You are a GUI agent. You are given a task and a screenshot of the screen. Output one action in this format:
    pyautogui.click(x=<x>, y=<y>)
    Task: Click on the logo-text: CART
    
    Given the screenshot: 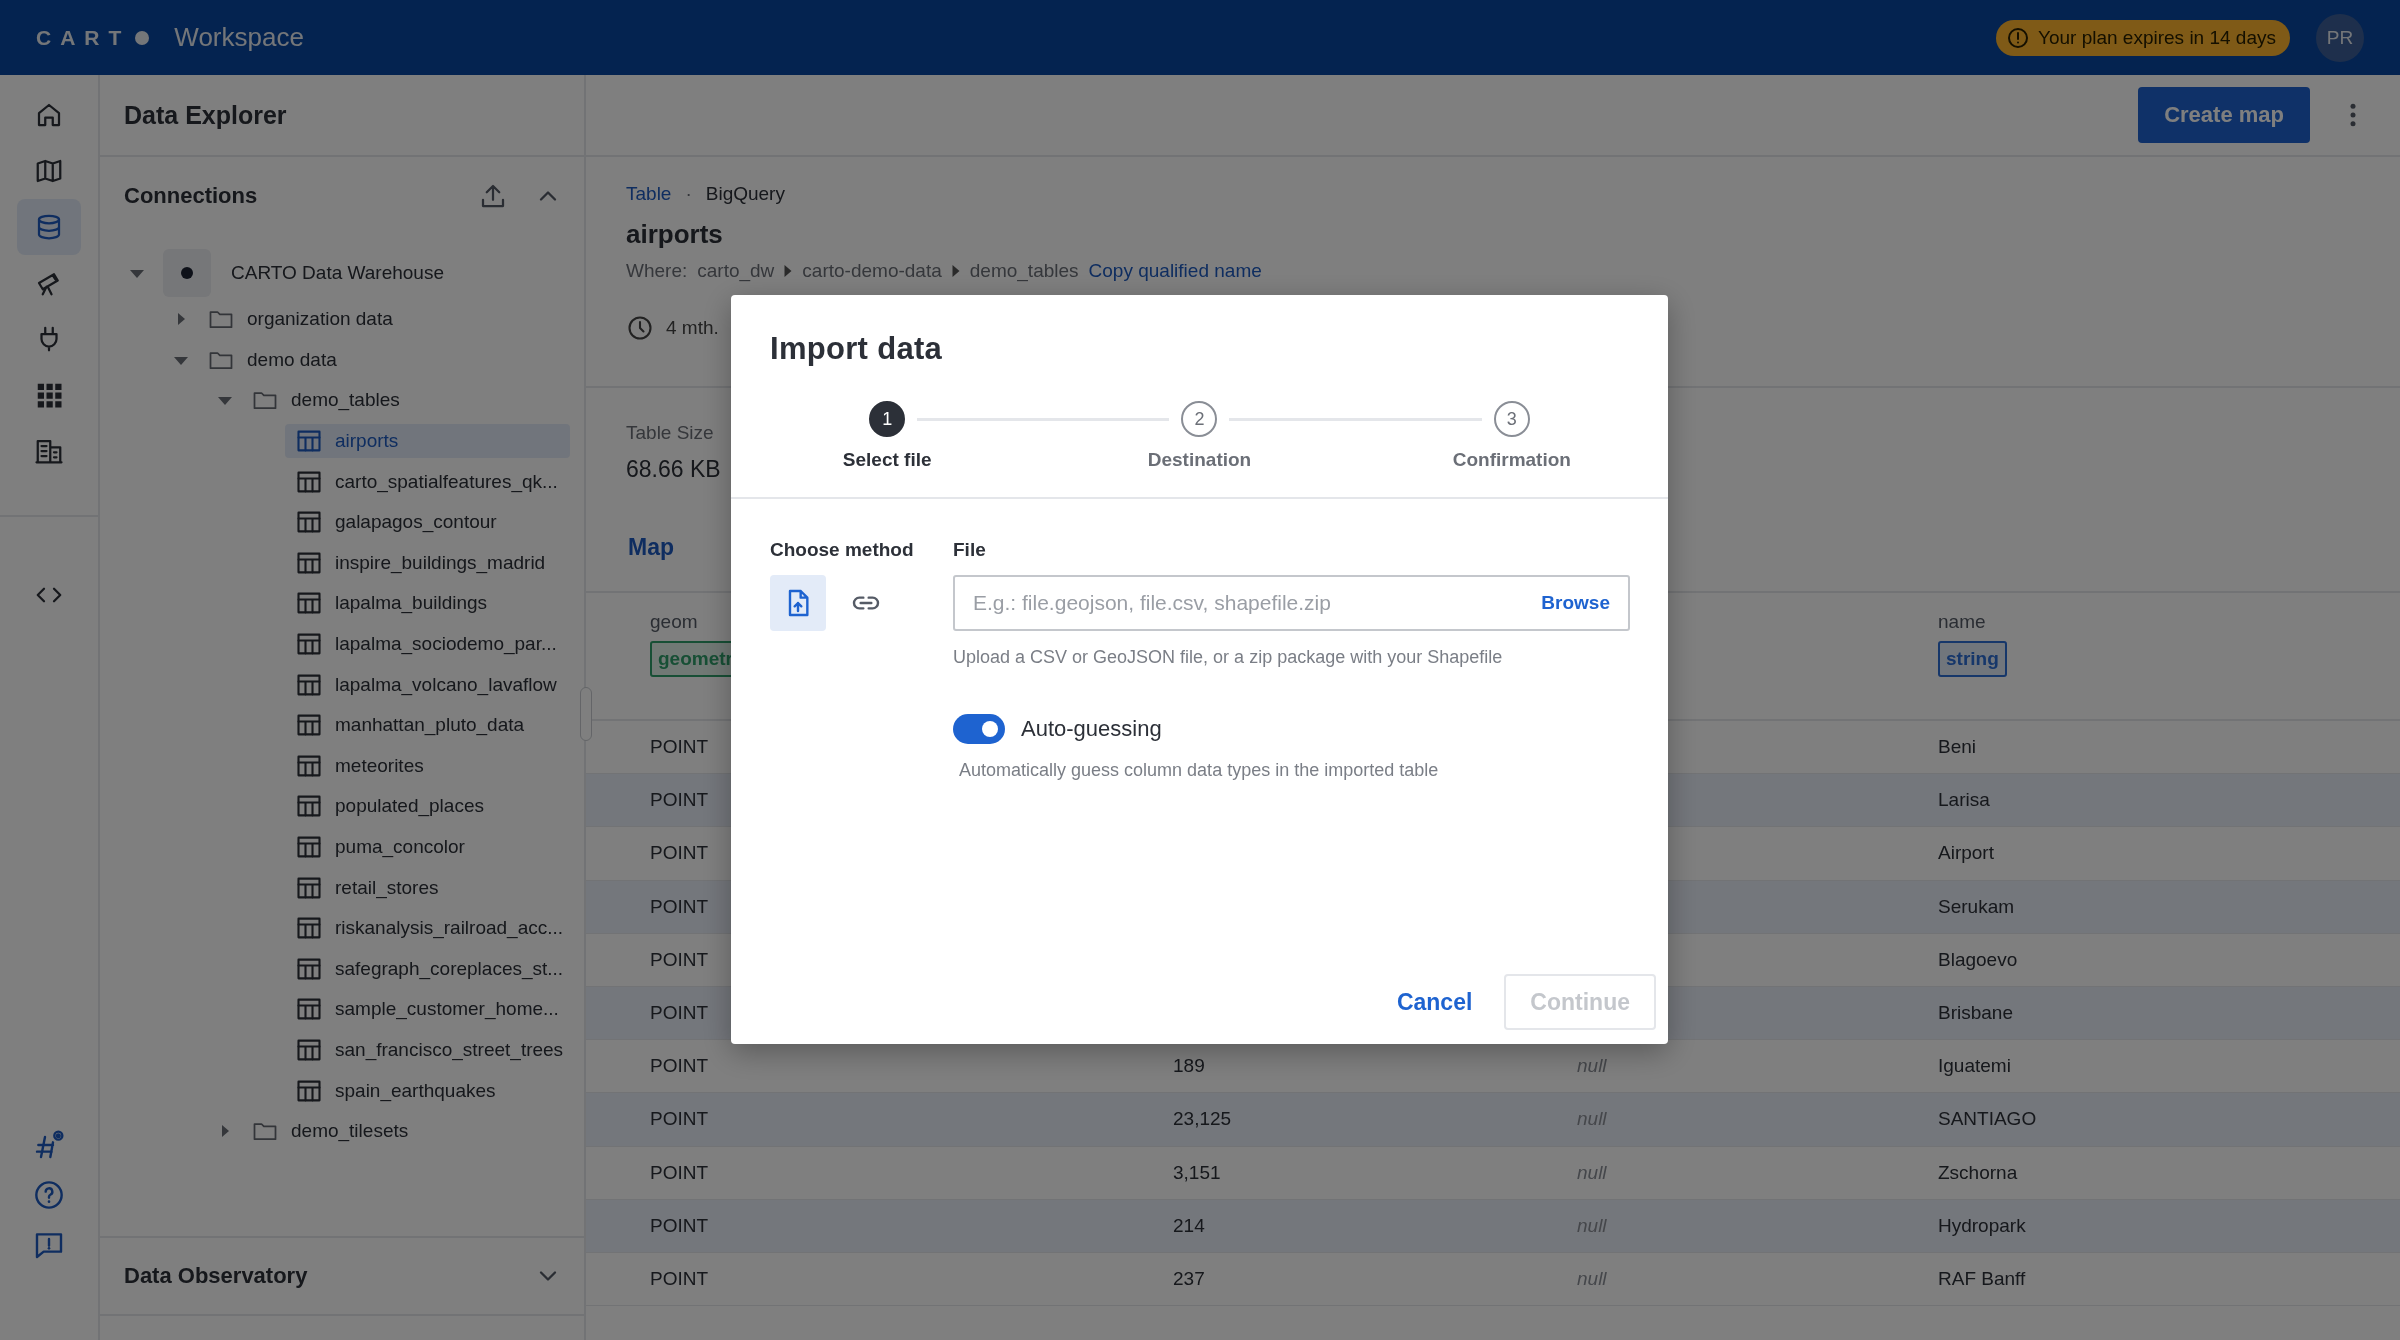 What is the action you would take?
    pyautogui.click(x=83, y=37)
    